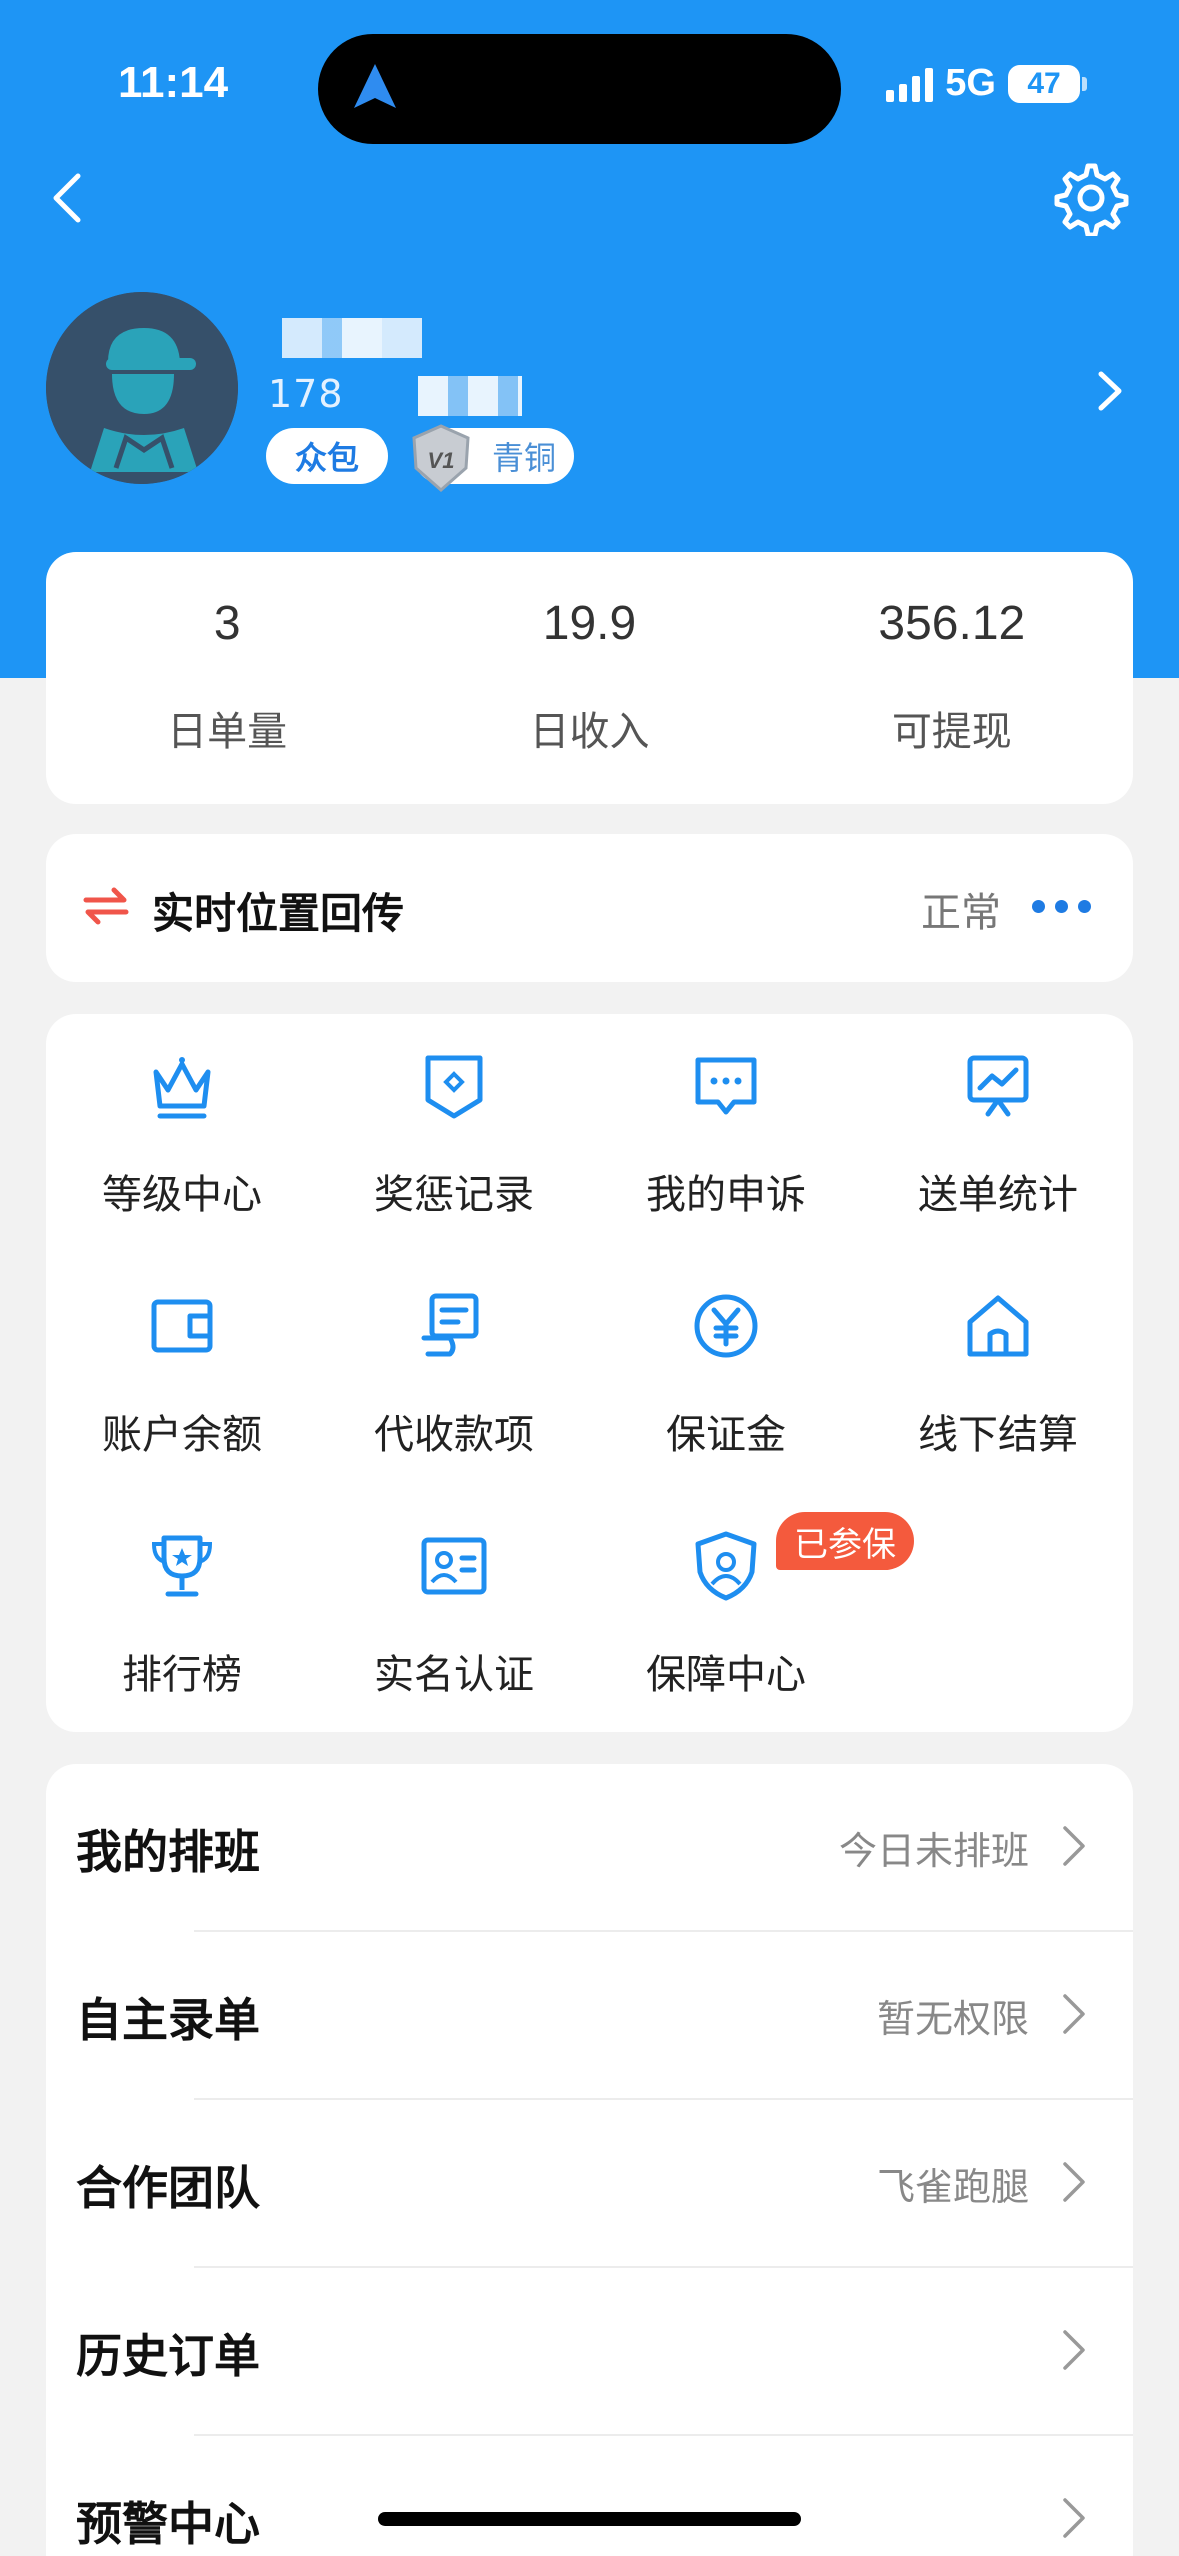 This screenshot has height=2556, width=1179. I want to click on stat-label: 可提现, so click(951, 732).